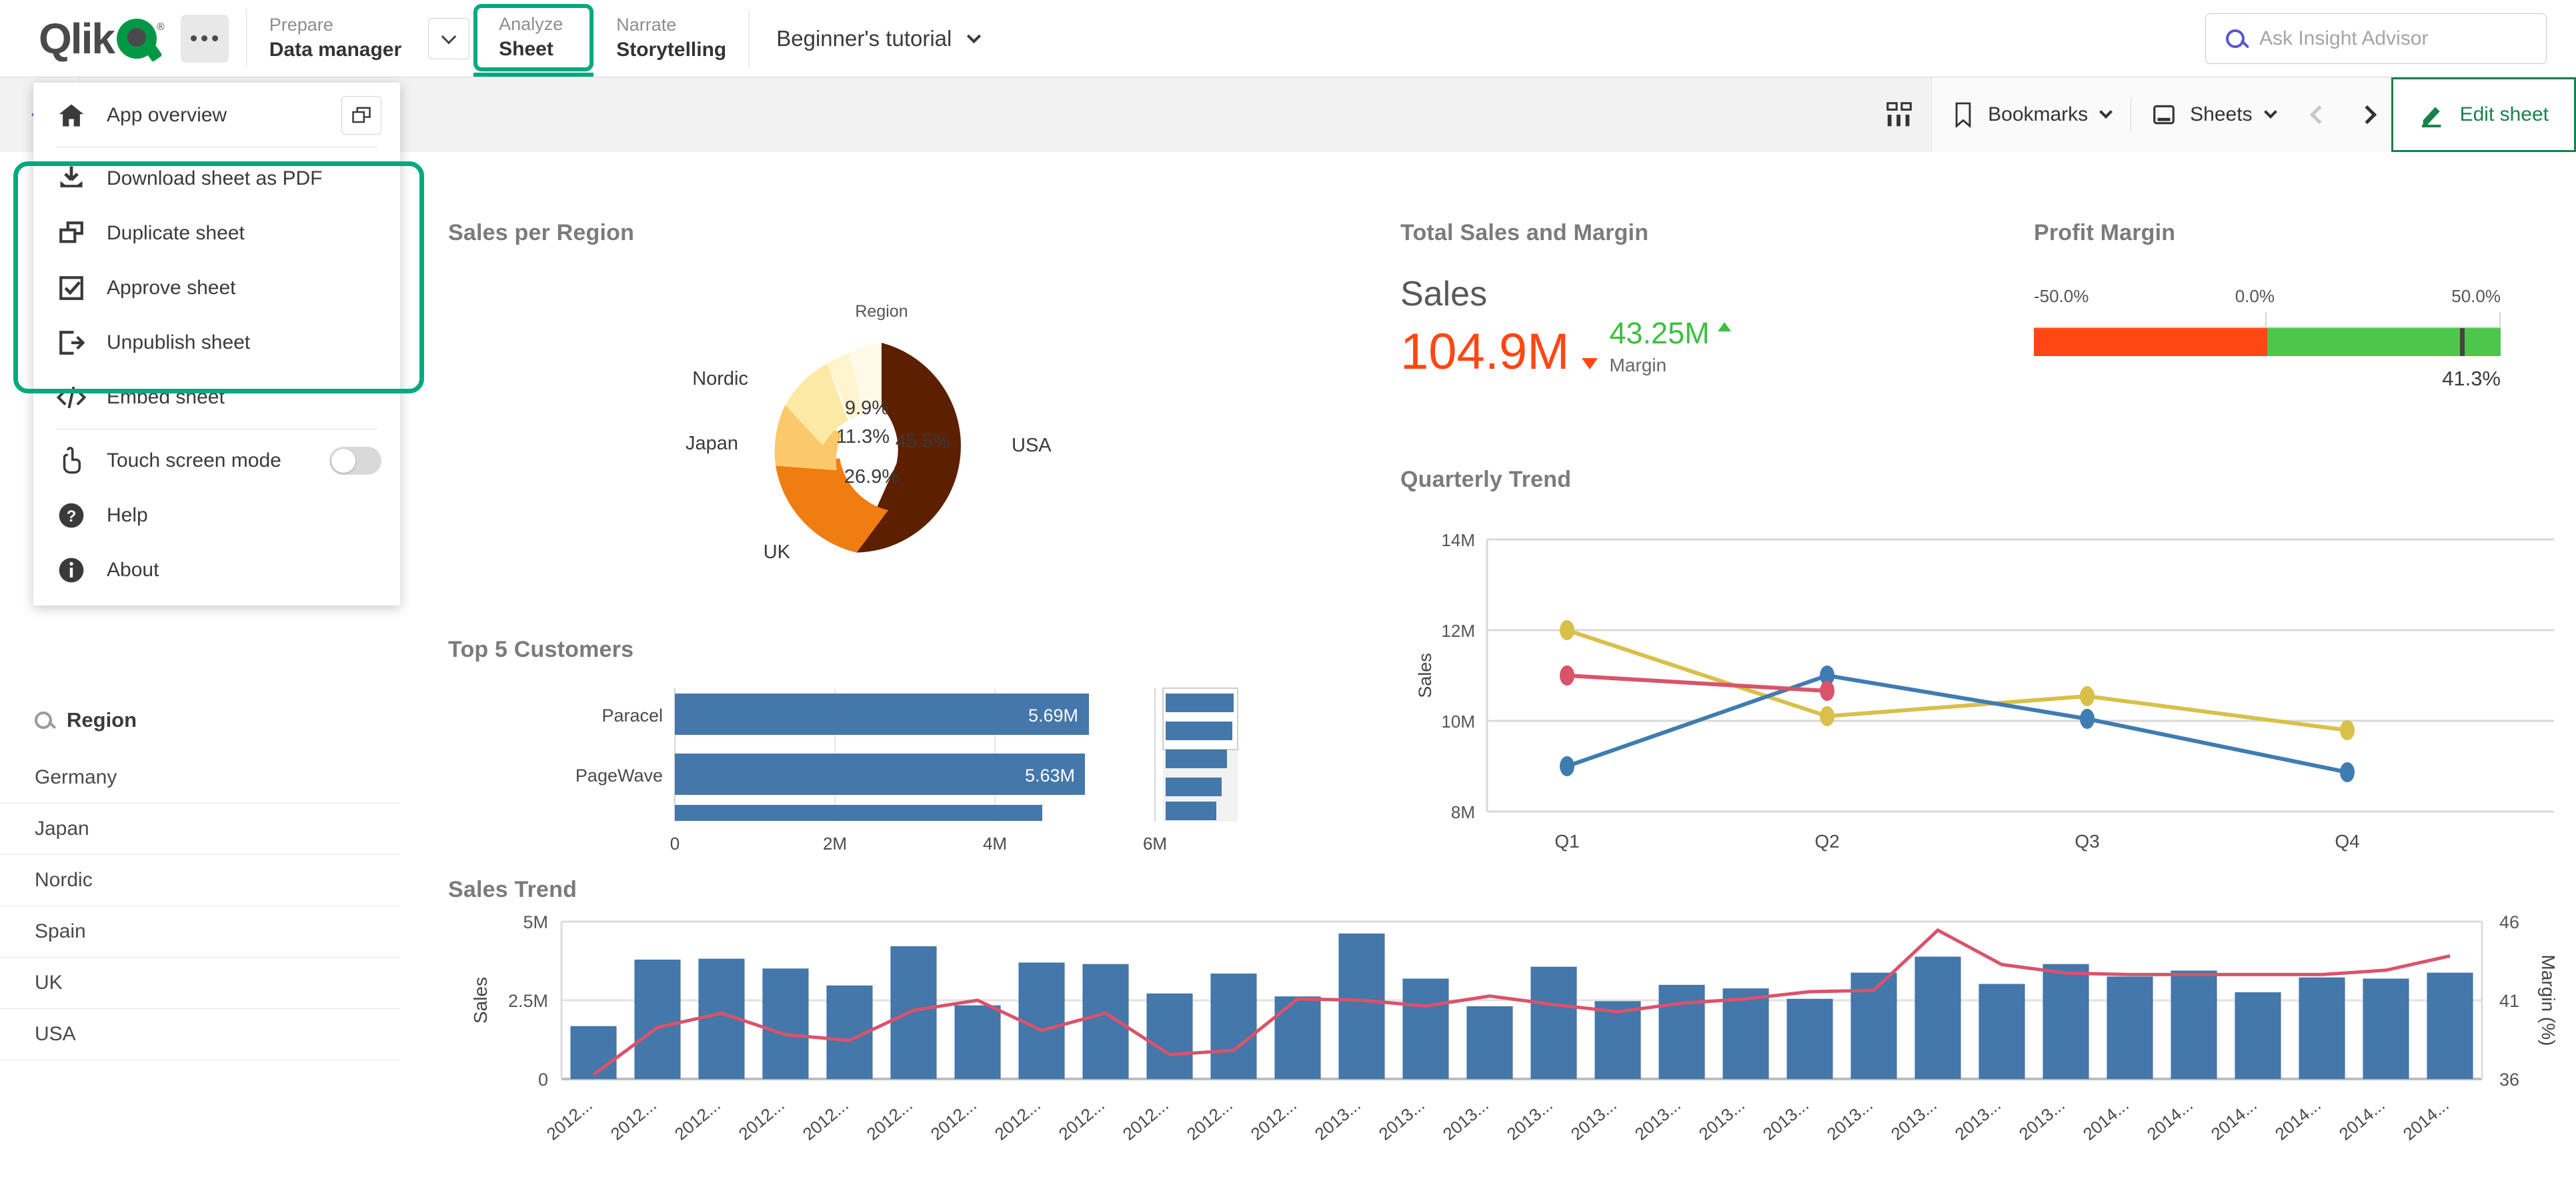  What do you see at coordinates (200, 829) in the screenshot?
I see `list-item: Japan` at bounding box center [200, 829].